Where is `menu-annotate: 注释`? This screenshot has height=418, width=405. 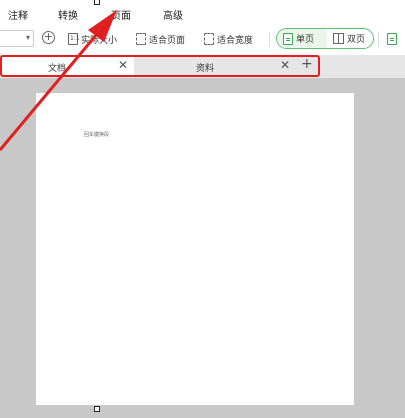
menu-annotate: 注释 is located at coordinates (18, 14).